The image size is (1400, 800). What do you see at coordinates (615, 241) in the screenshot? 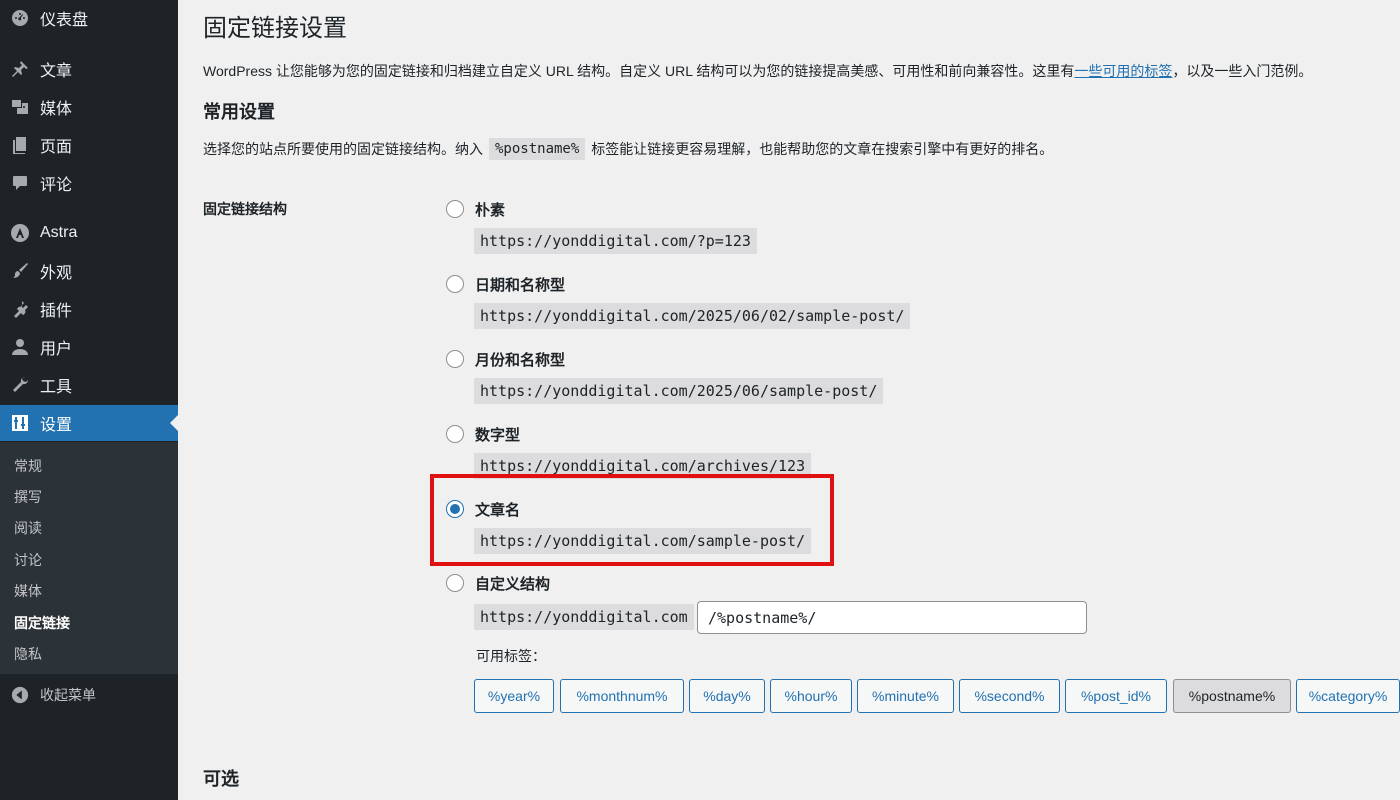
I see `option-example-url: https://yonddigital.com/?p=123` at bounding box center [615, 241].